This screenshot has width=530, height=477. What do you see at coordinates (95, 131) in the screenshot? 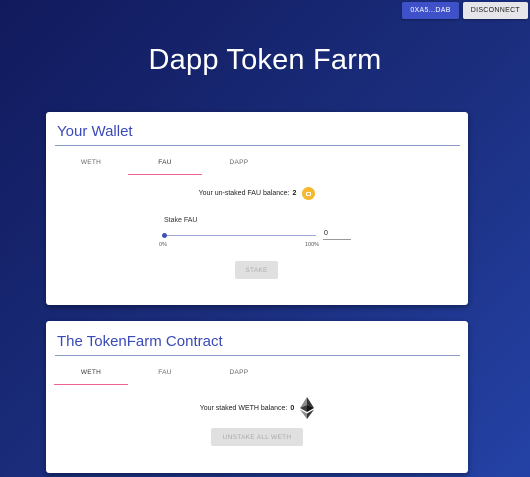
I see `wallet-card-title: Your Wallet` at bounding box center [95, 131].